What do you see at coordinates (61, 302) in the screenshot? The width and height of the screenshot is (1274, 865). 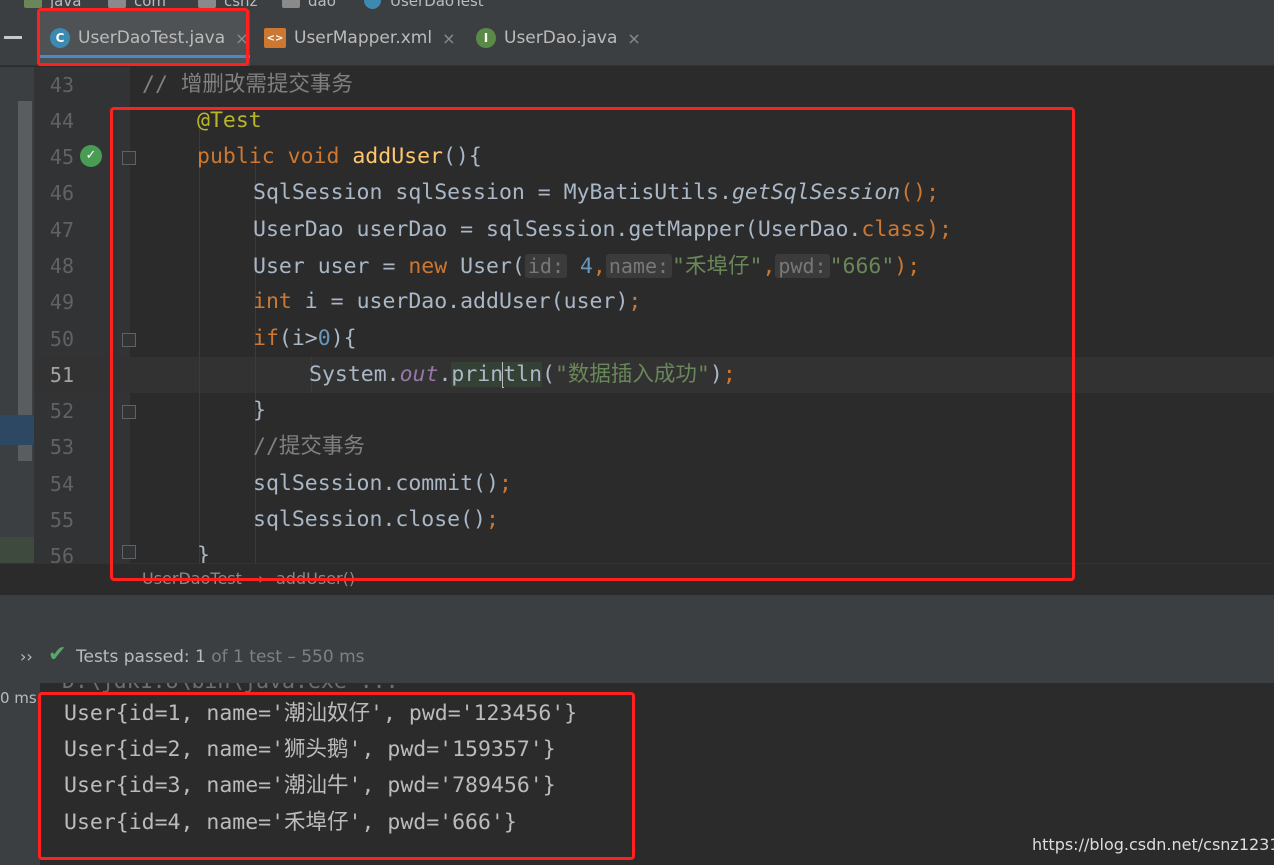 I see `line-number: 49` at bounding box center [61, 302].